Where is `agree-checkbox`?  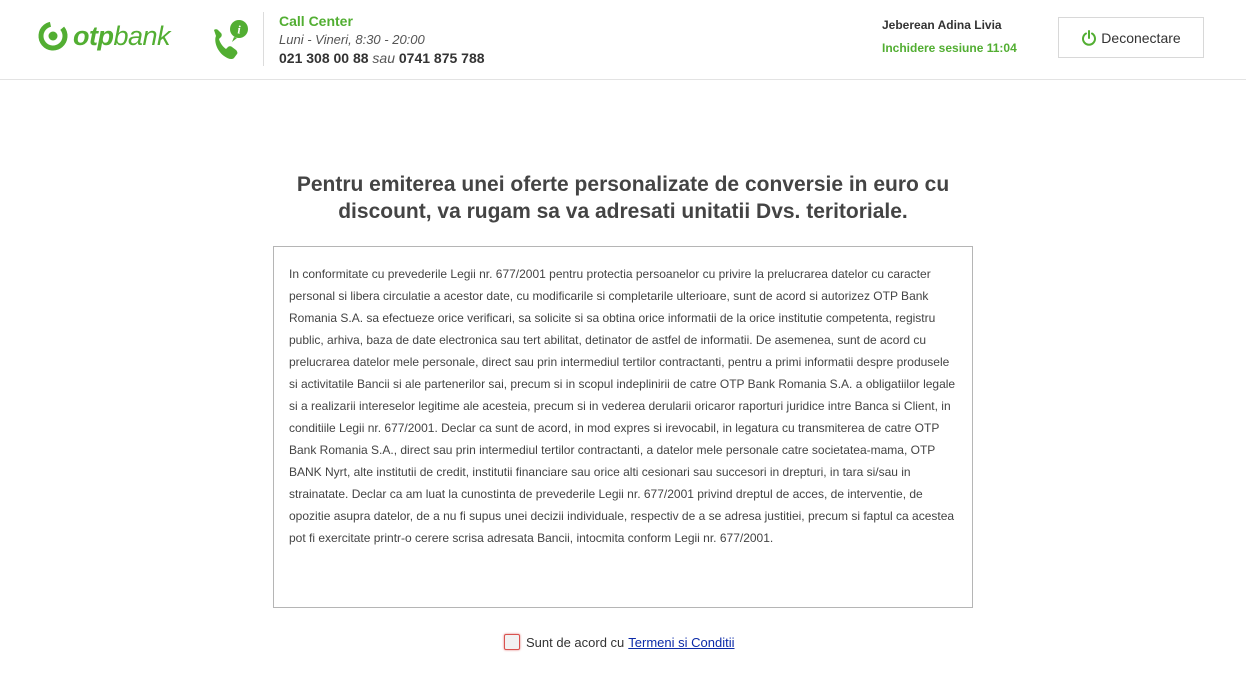
agree-checkbox is located at coordinates (512, 642).